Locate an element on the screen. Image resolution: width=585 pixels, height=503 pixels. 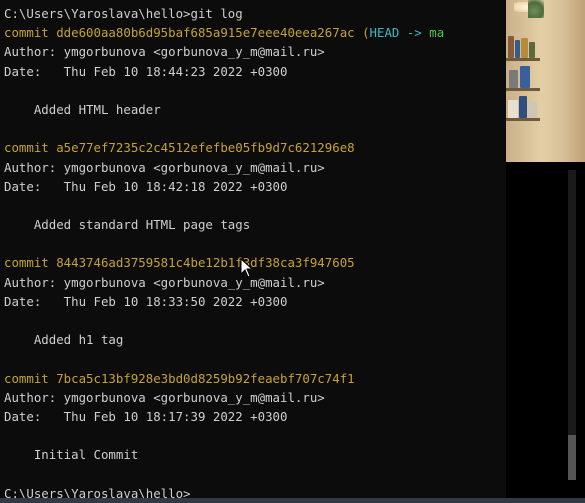
terminal-line: Initial Commit is located at coordinates (224, 454).